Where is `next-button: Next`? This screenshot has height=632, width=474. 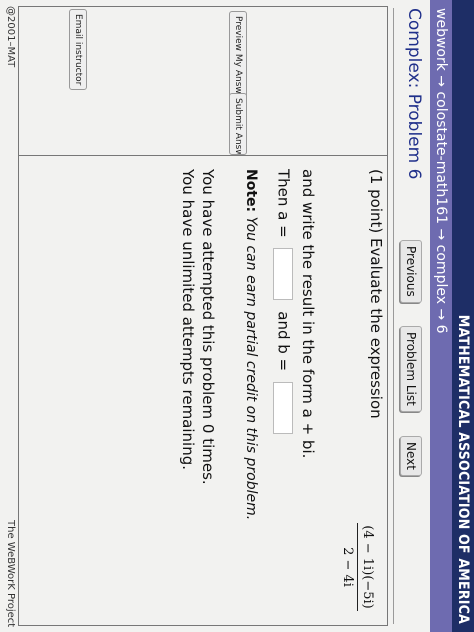 next-button: Next is located at coordinates (411, 456).